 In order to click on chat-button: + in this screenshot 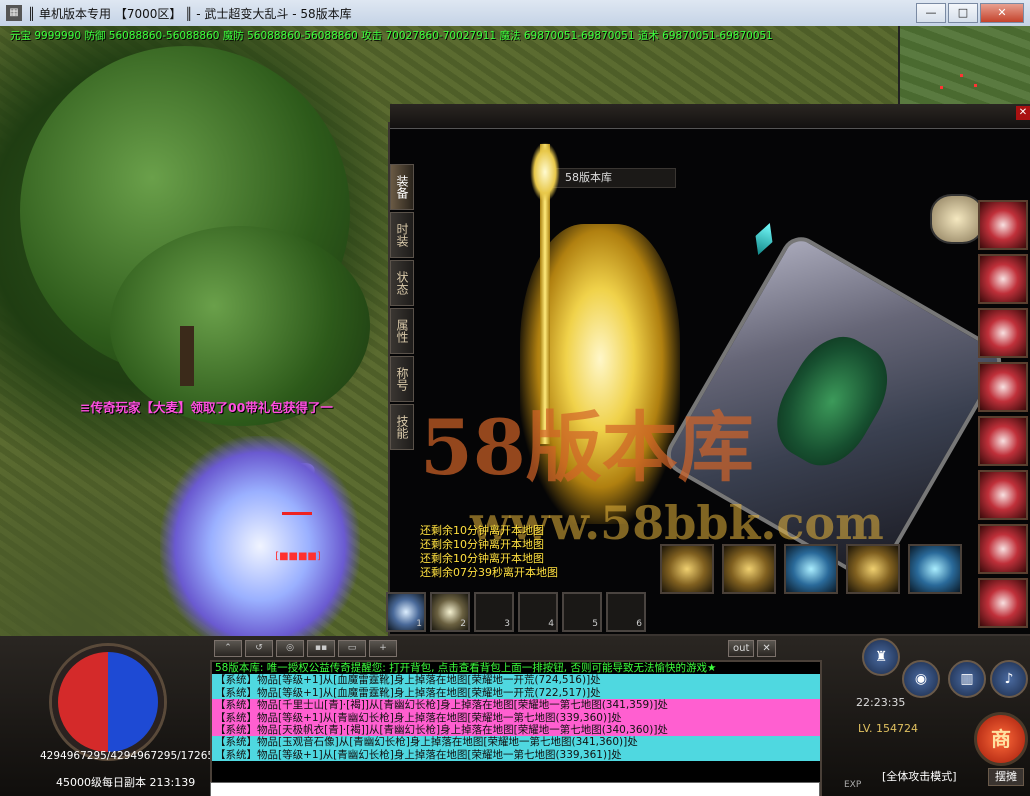, I will do `click(383, 648)`.